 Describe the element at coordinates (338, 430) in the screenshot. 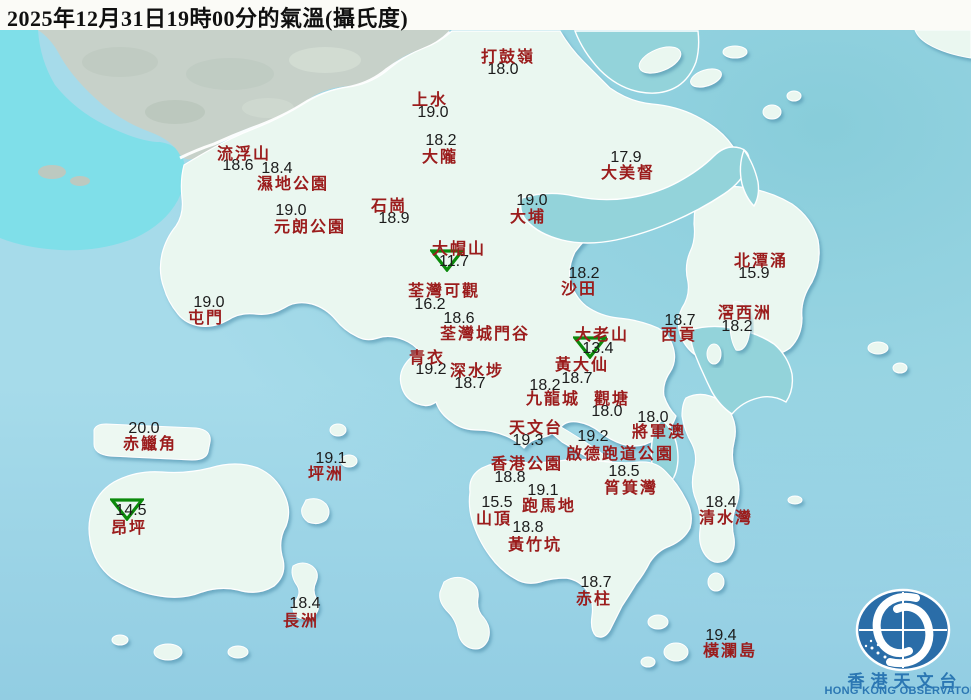

I see `ma-wan-island` at that location.